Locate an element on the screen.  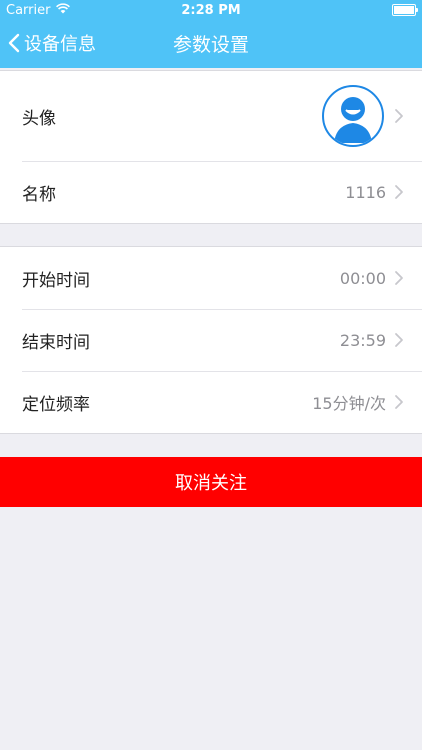
status-time: 2:28 PM is located at coordinates (211, 10).